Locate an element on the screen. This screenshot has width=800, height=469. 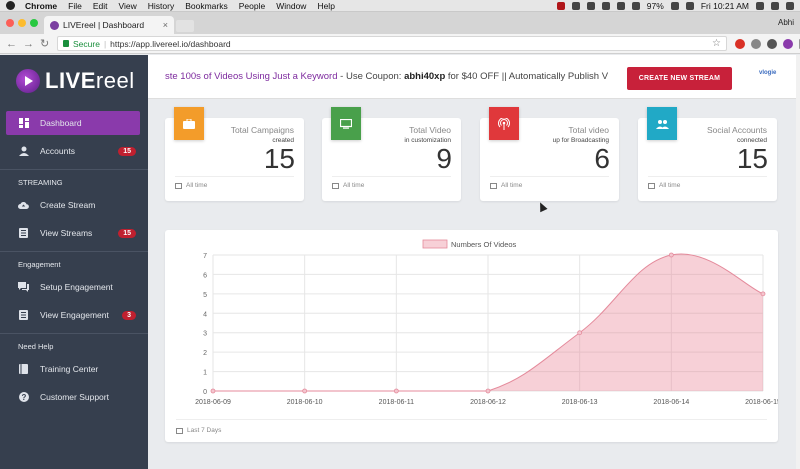
stat-value: 9 is located at coordinates (444, 158).